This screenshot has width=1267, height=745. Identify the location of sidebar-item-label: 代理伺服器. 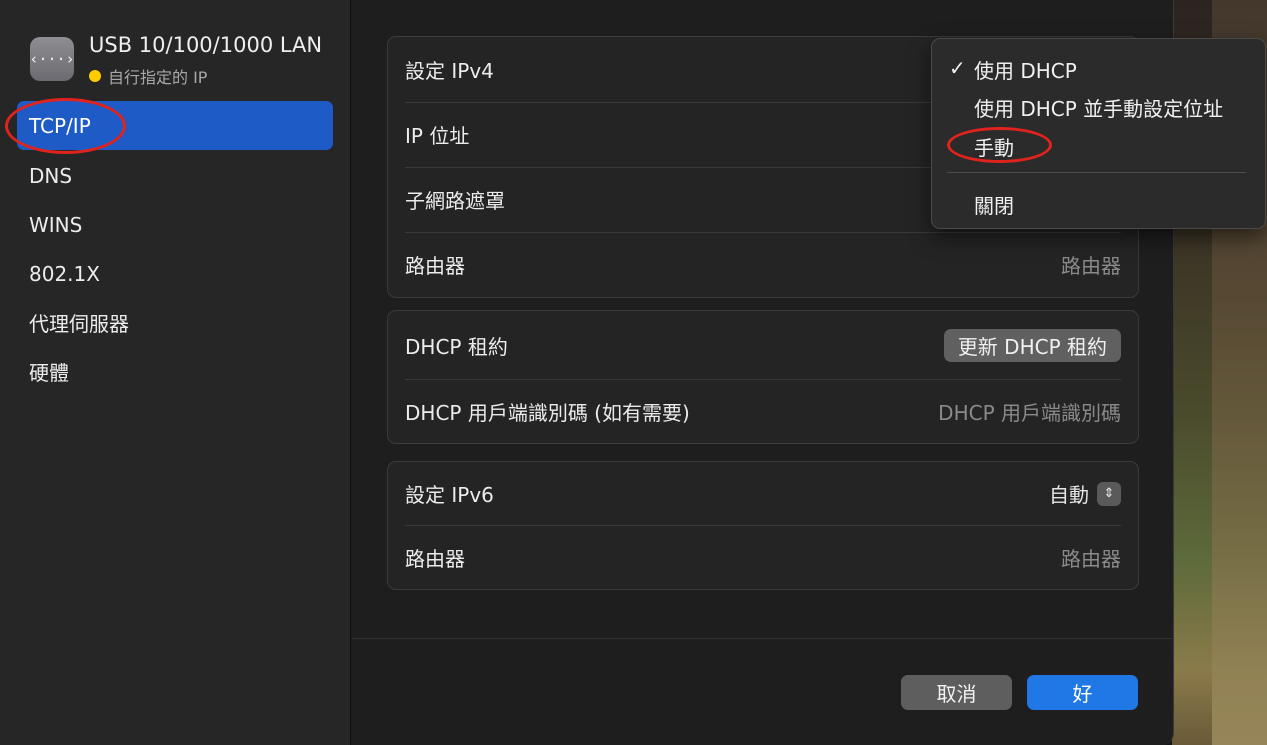
(79, 324).